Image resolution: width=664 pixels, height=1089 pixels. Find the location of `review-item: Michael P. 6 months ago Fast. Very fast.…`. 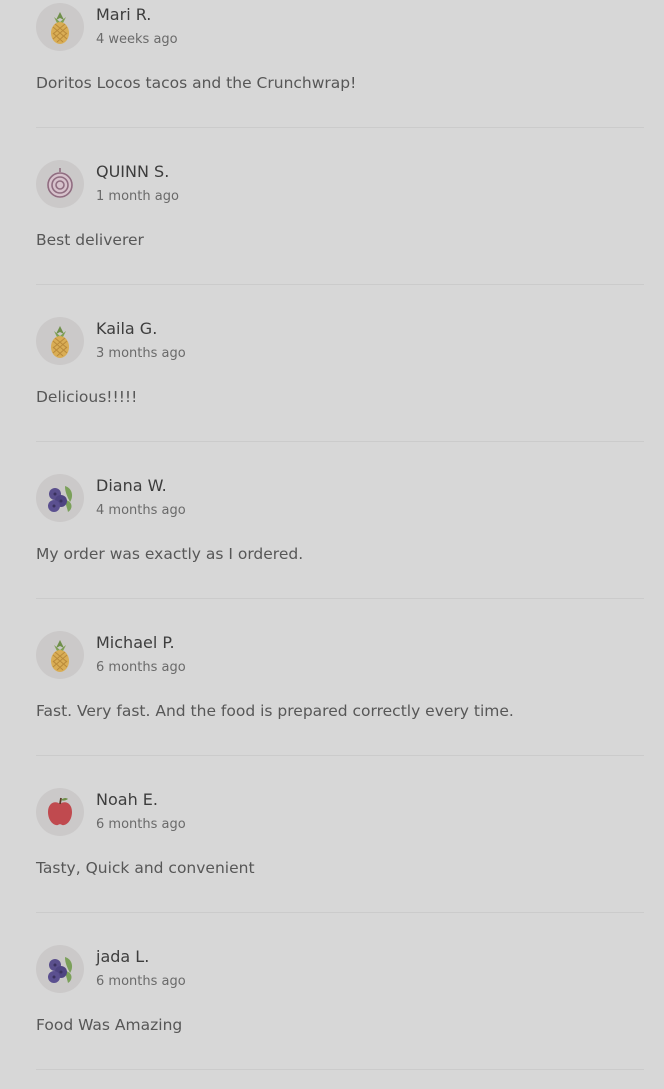

review-item: Michael P. 6 months ago Fast. Very fast.… is located at coordinates (332, 706).